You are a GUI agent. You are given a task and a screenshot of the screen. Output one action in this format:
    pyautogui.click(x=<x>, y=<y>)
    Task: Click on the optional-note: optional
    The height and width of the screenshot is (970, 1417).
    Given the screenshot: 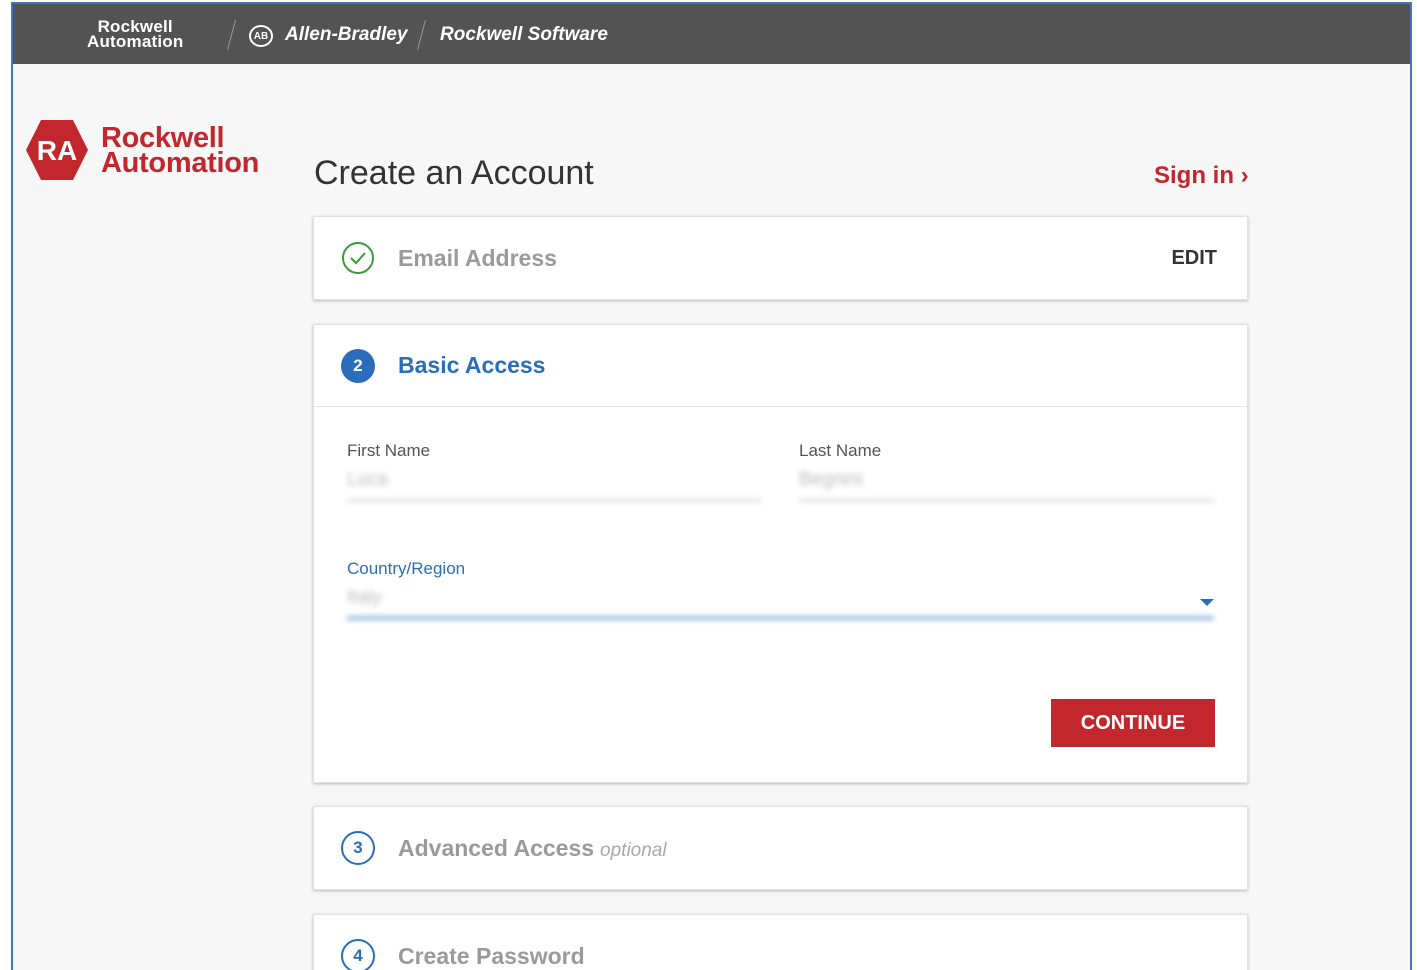 What is the action you would take?
    pyautogui.click(x=633, y=850)
    